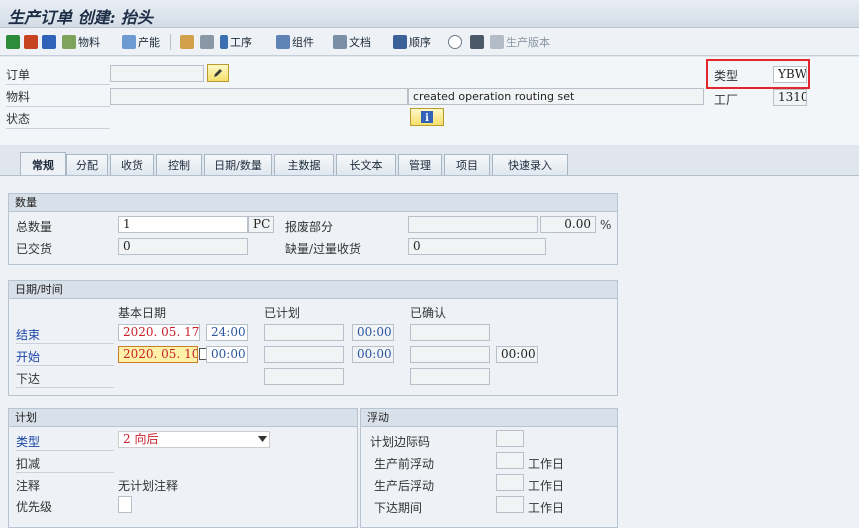  Describe the element at coordinates (81, 17) in the screenshot. I see `window-title: 生产订单 创建: 抬头` at that location.